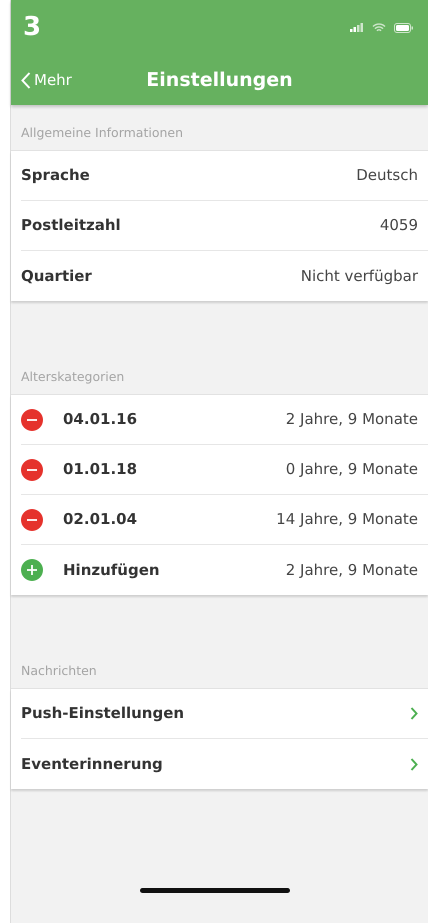  What do you see at coordinates (224, 714) in the screenshot?
I see `settings-row: Push-Einstellungen` at bounding box center [224, 714].